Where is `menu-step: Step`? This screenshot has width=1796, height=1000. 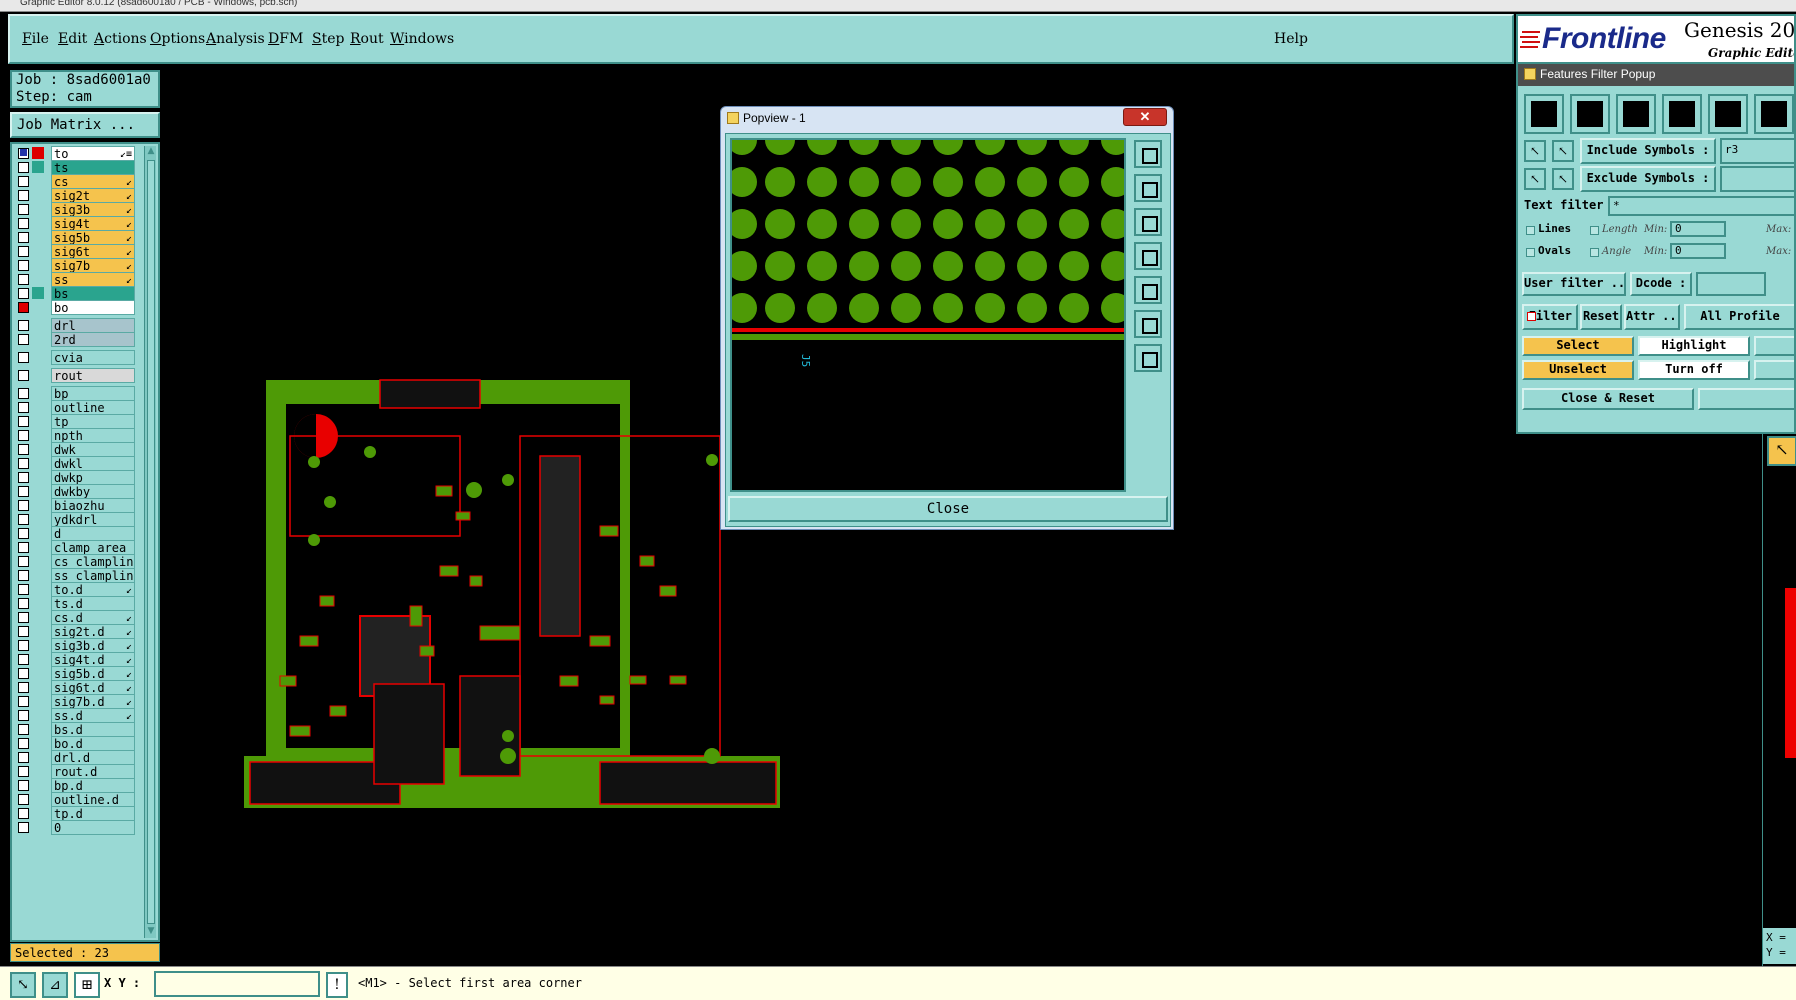 menu-step: Step is located at coordinates (328, 39).